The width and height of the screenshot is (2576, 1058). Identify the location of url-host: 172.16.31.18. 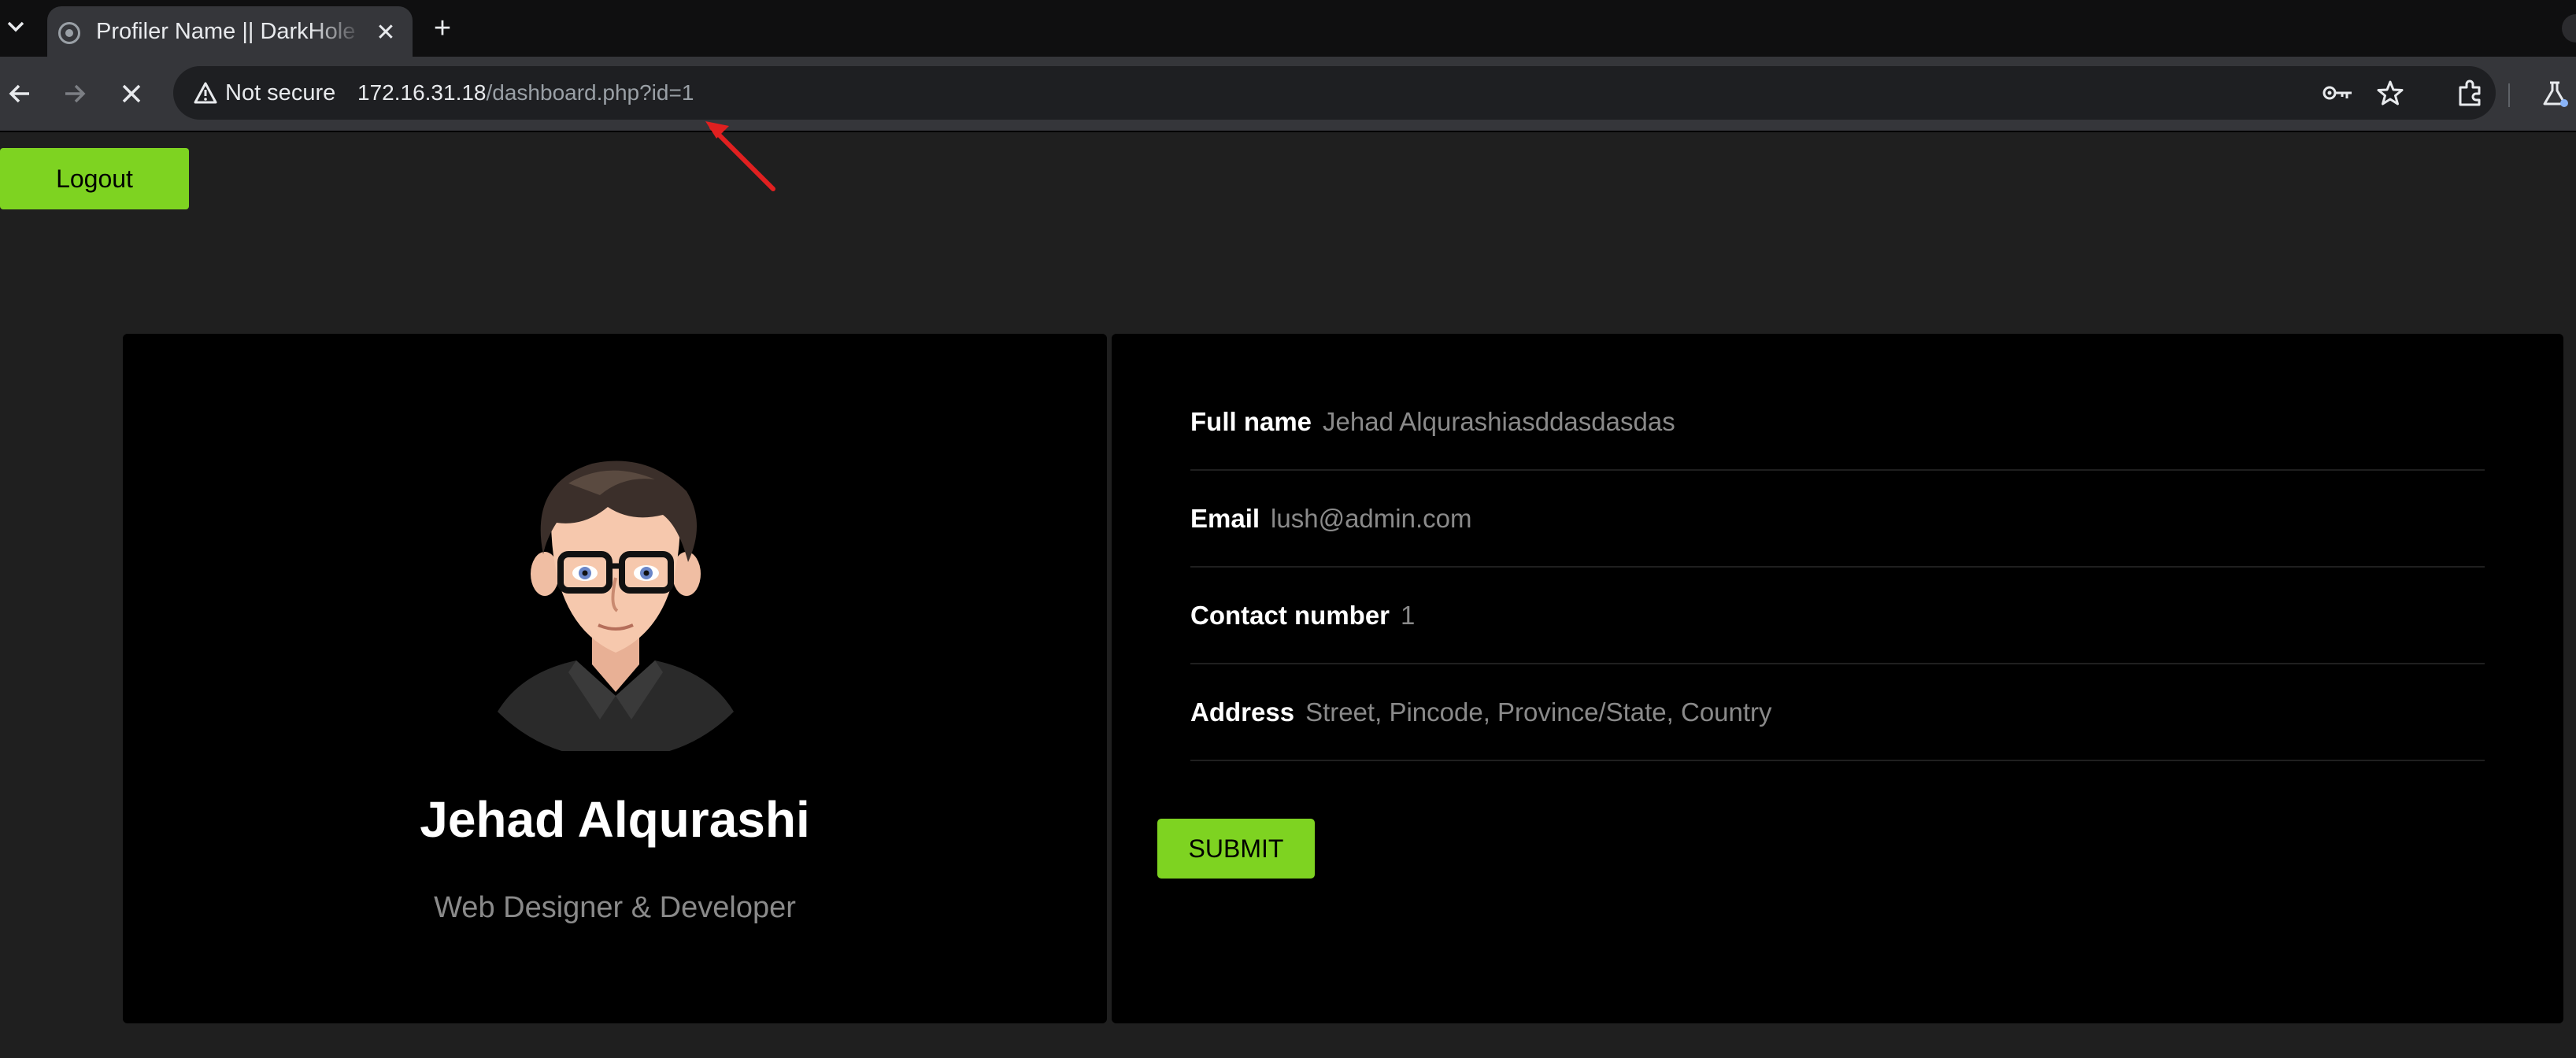
(422, 92).